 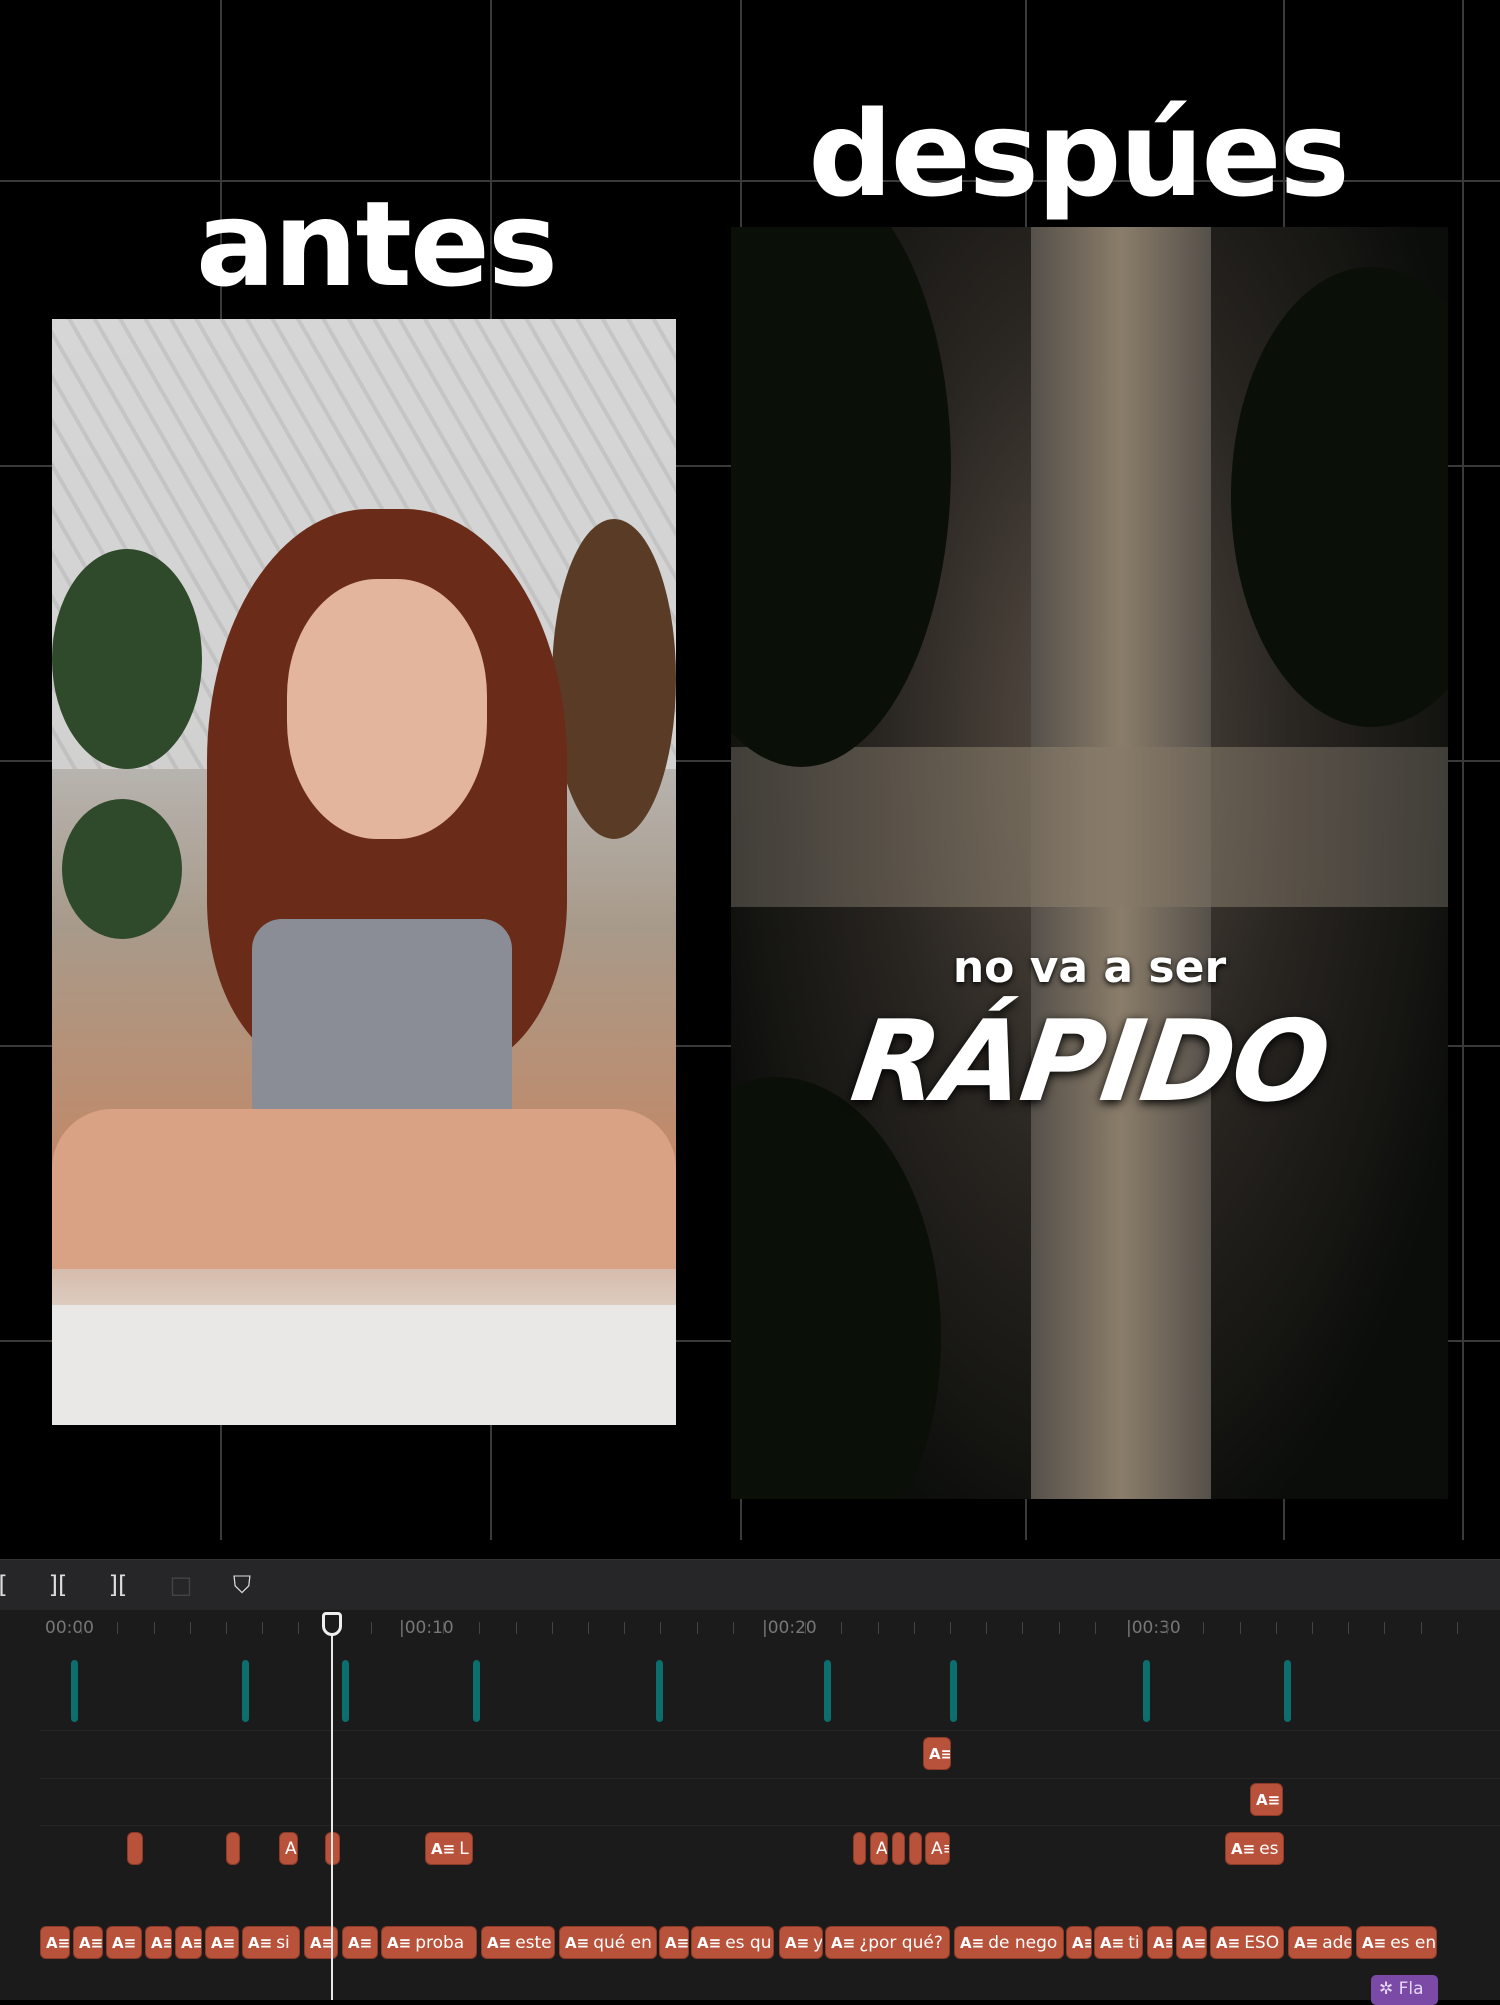 I want to click on marker-icon: ⛉, so click(x=242, y=1585).